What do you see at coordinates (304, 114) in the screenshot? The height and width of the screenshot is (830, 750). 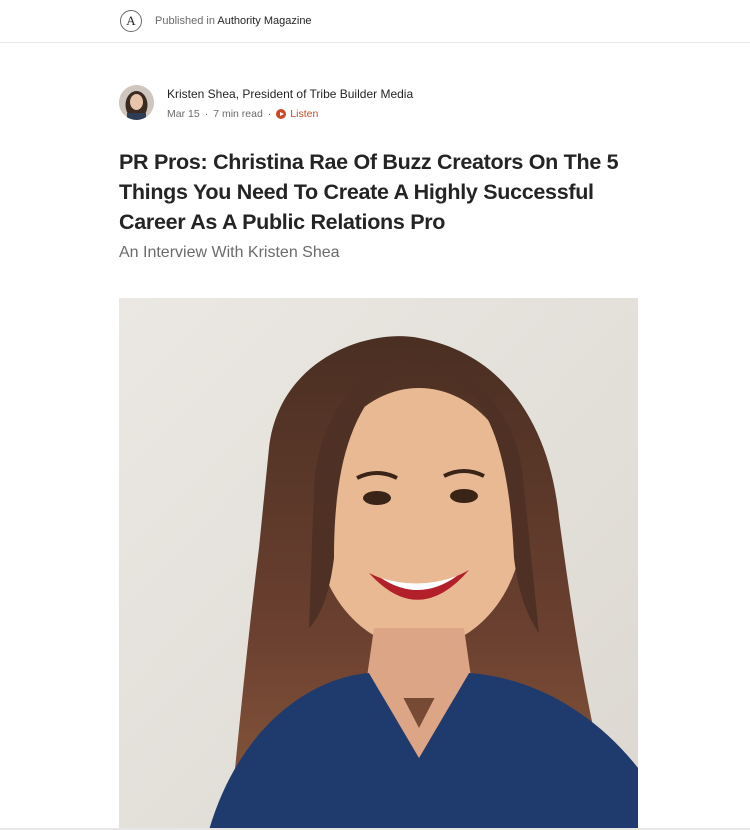 I see `listen-label: Listen` at bounding box center [304, 114].